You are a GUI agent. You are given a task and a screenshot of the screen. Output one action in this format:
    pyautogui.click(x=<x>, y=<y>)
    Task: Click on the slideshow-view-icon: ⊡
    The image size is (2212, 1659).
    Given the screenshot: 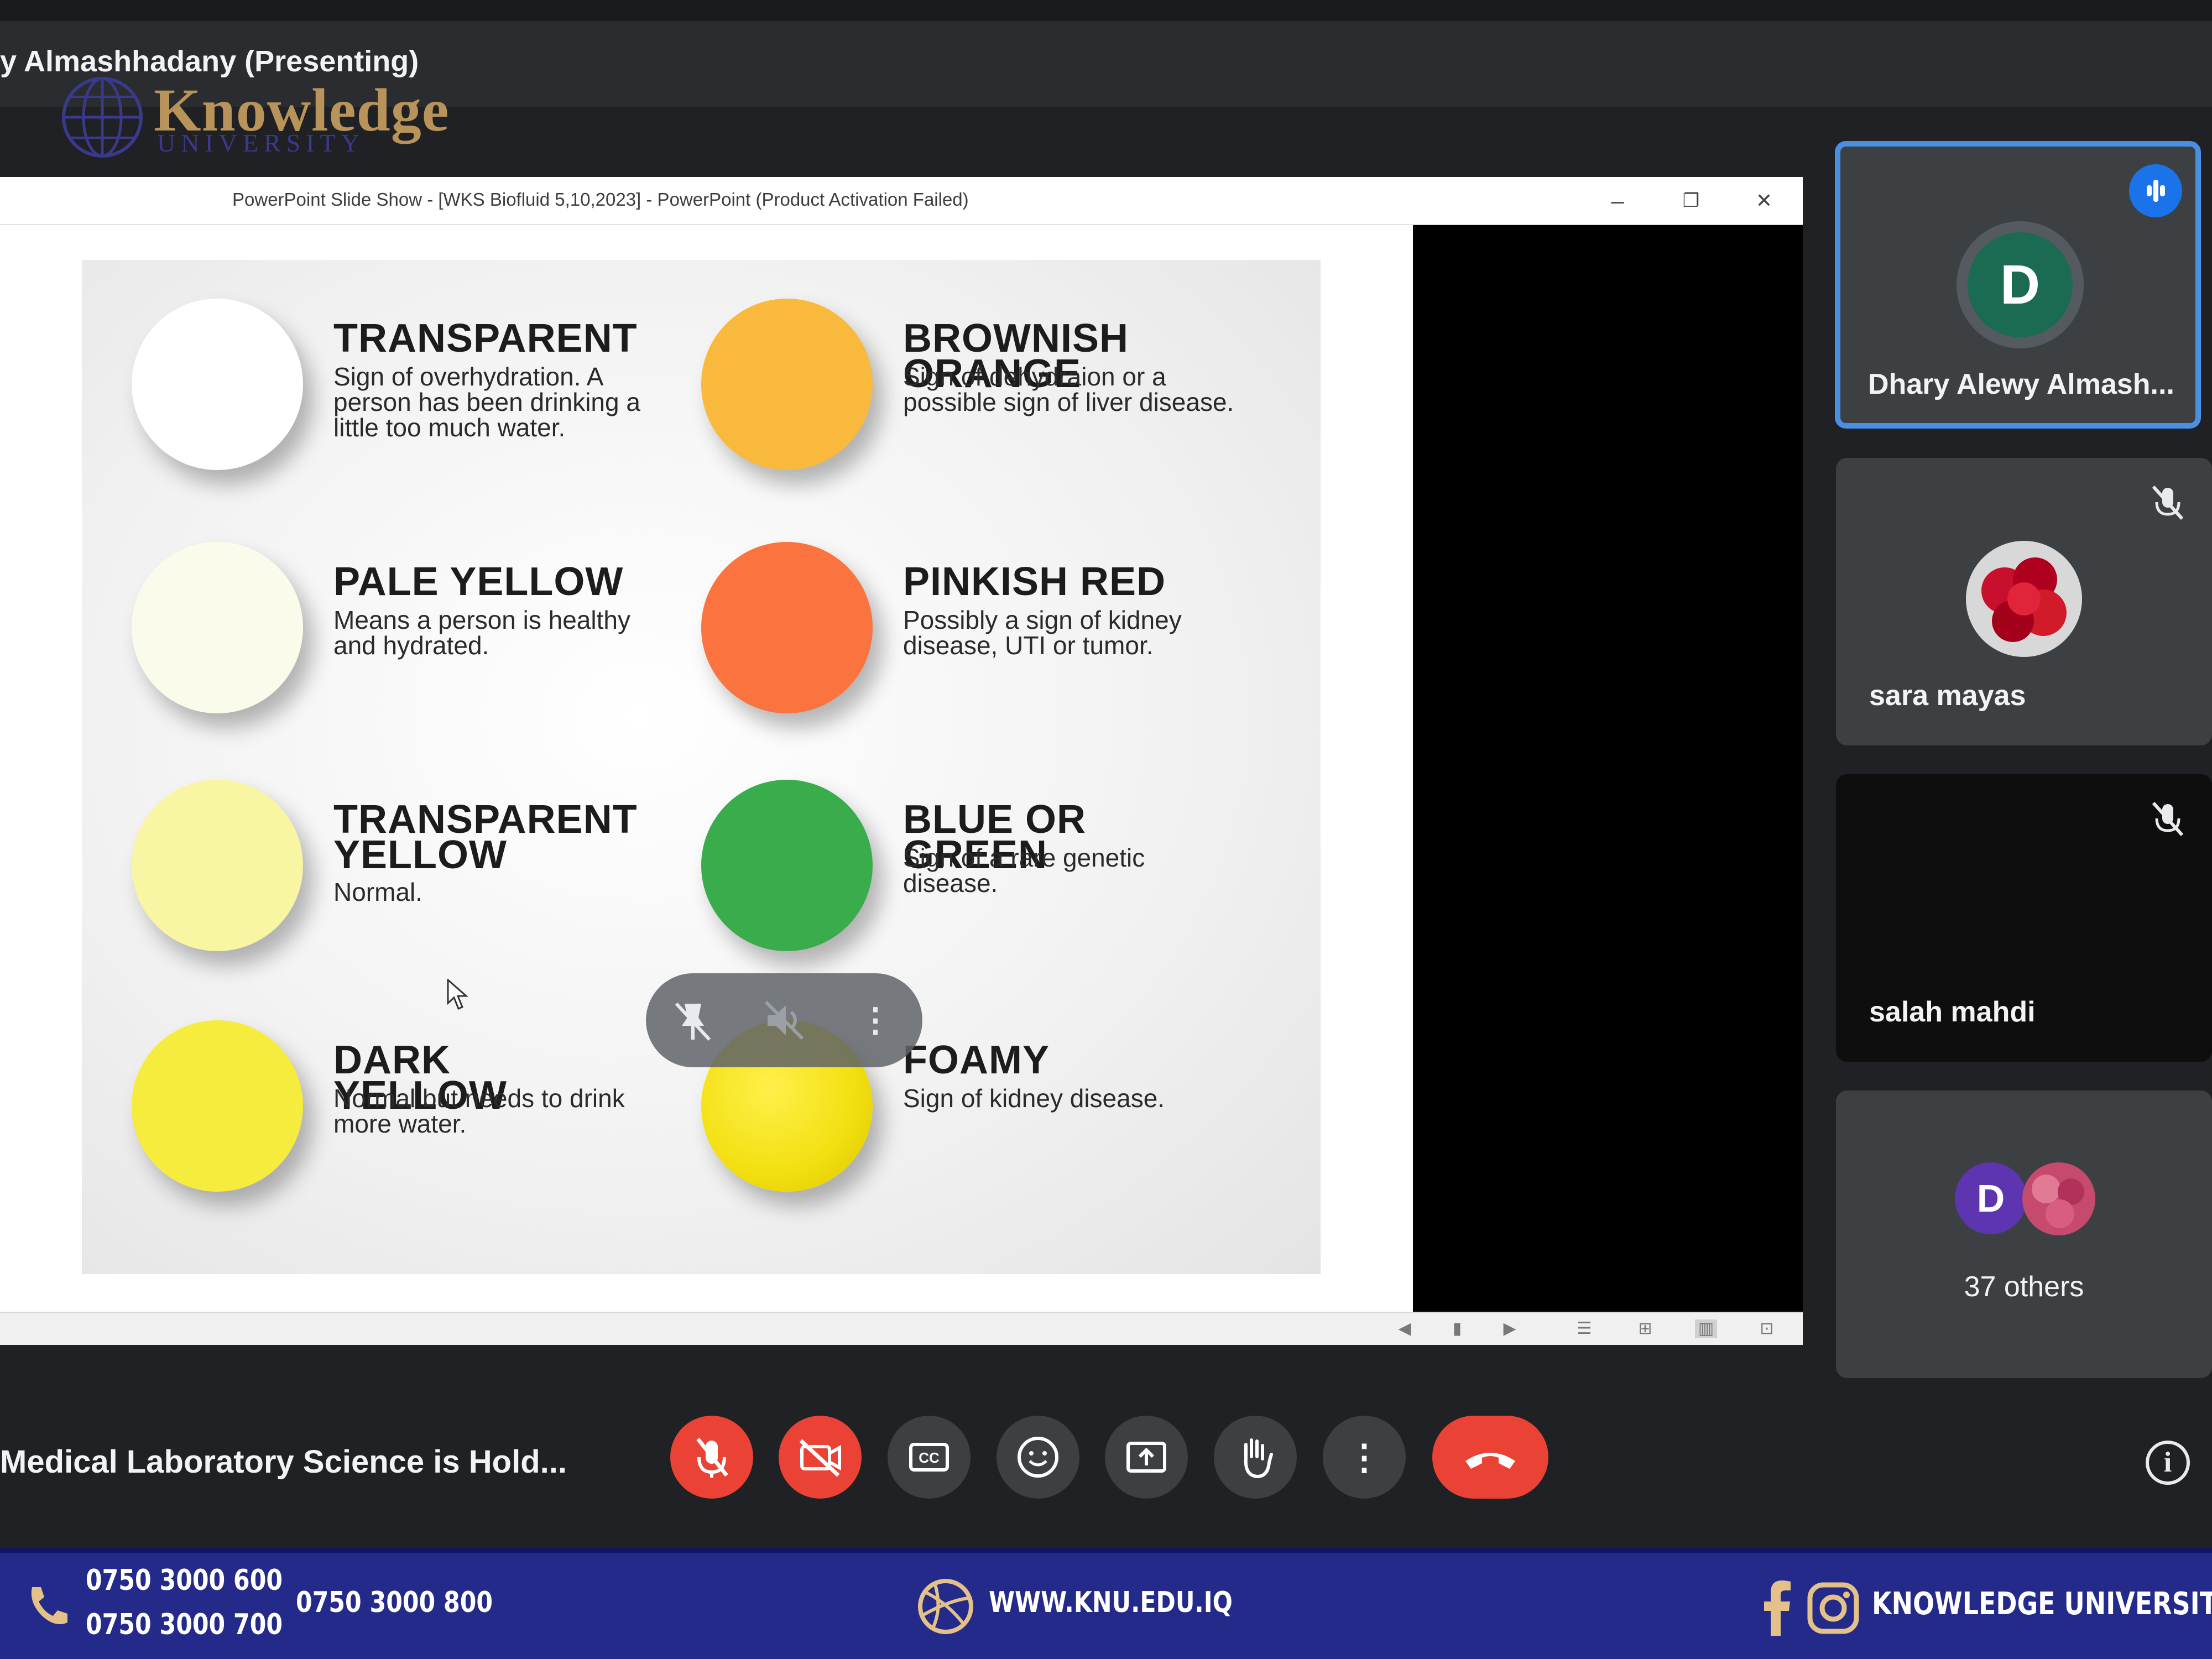 What is the action you would take?
    pyautogui.click(x=1767, y=1329)
    